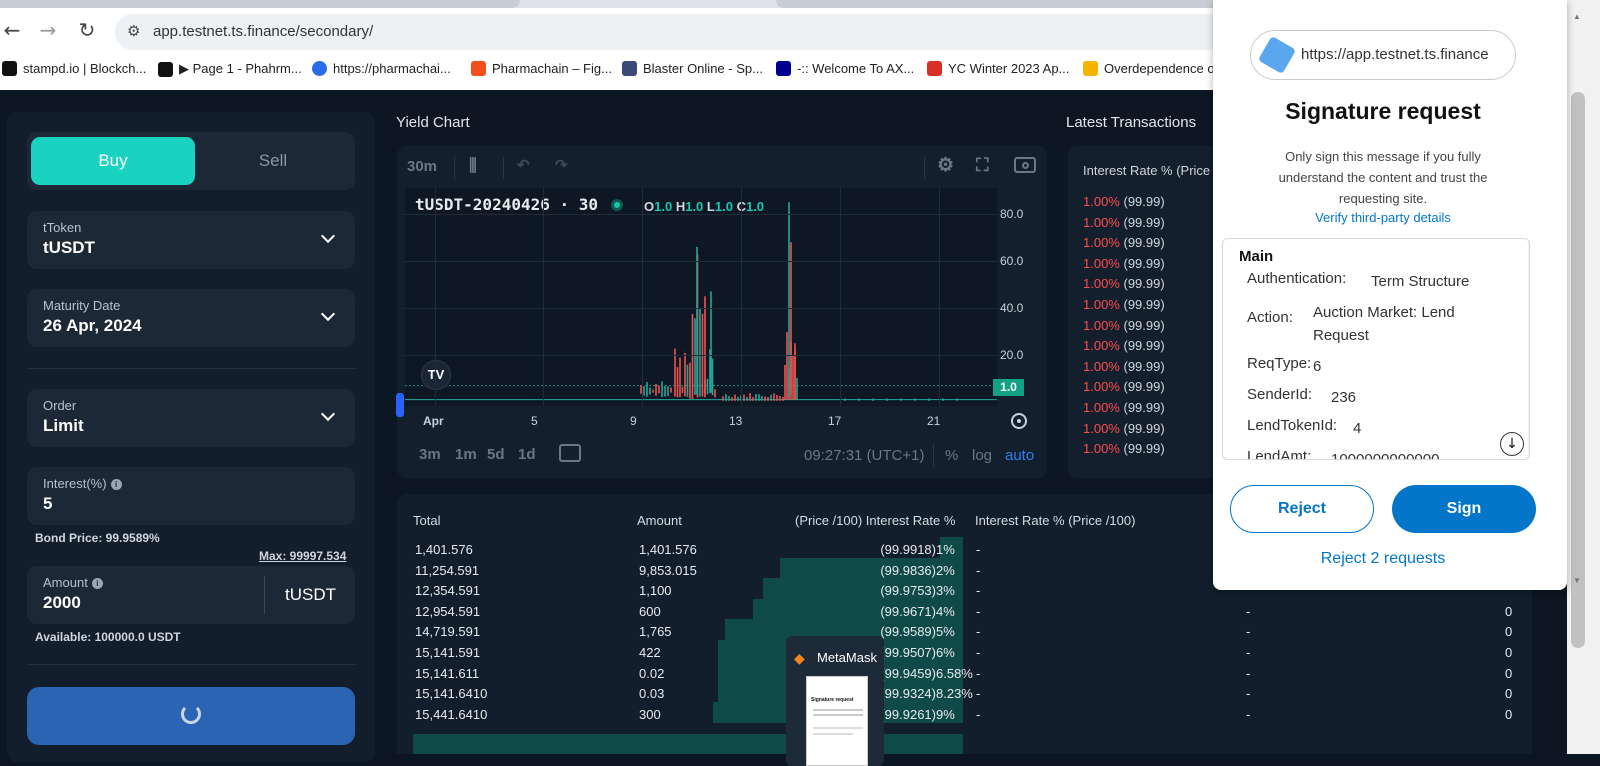 The width and height of the screenshot is (1600, 766). I want to click on drawing-toolbar-toggle, so click(400, 405).